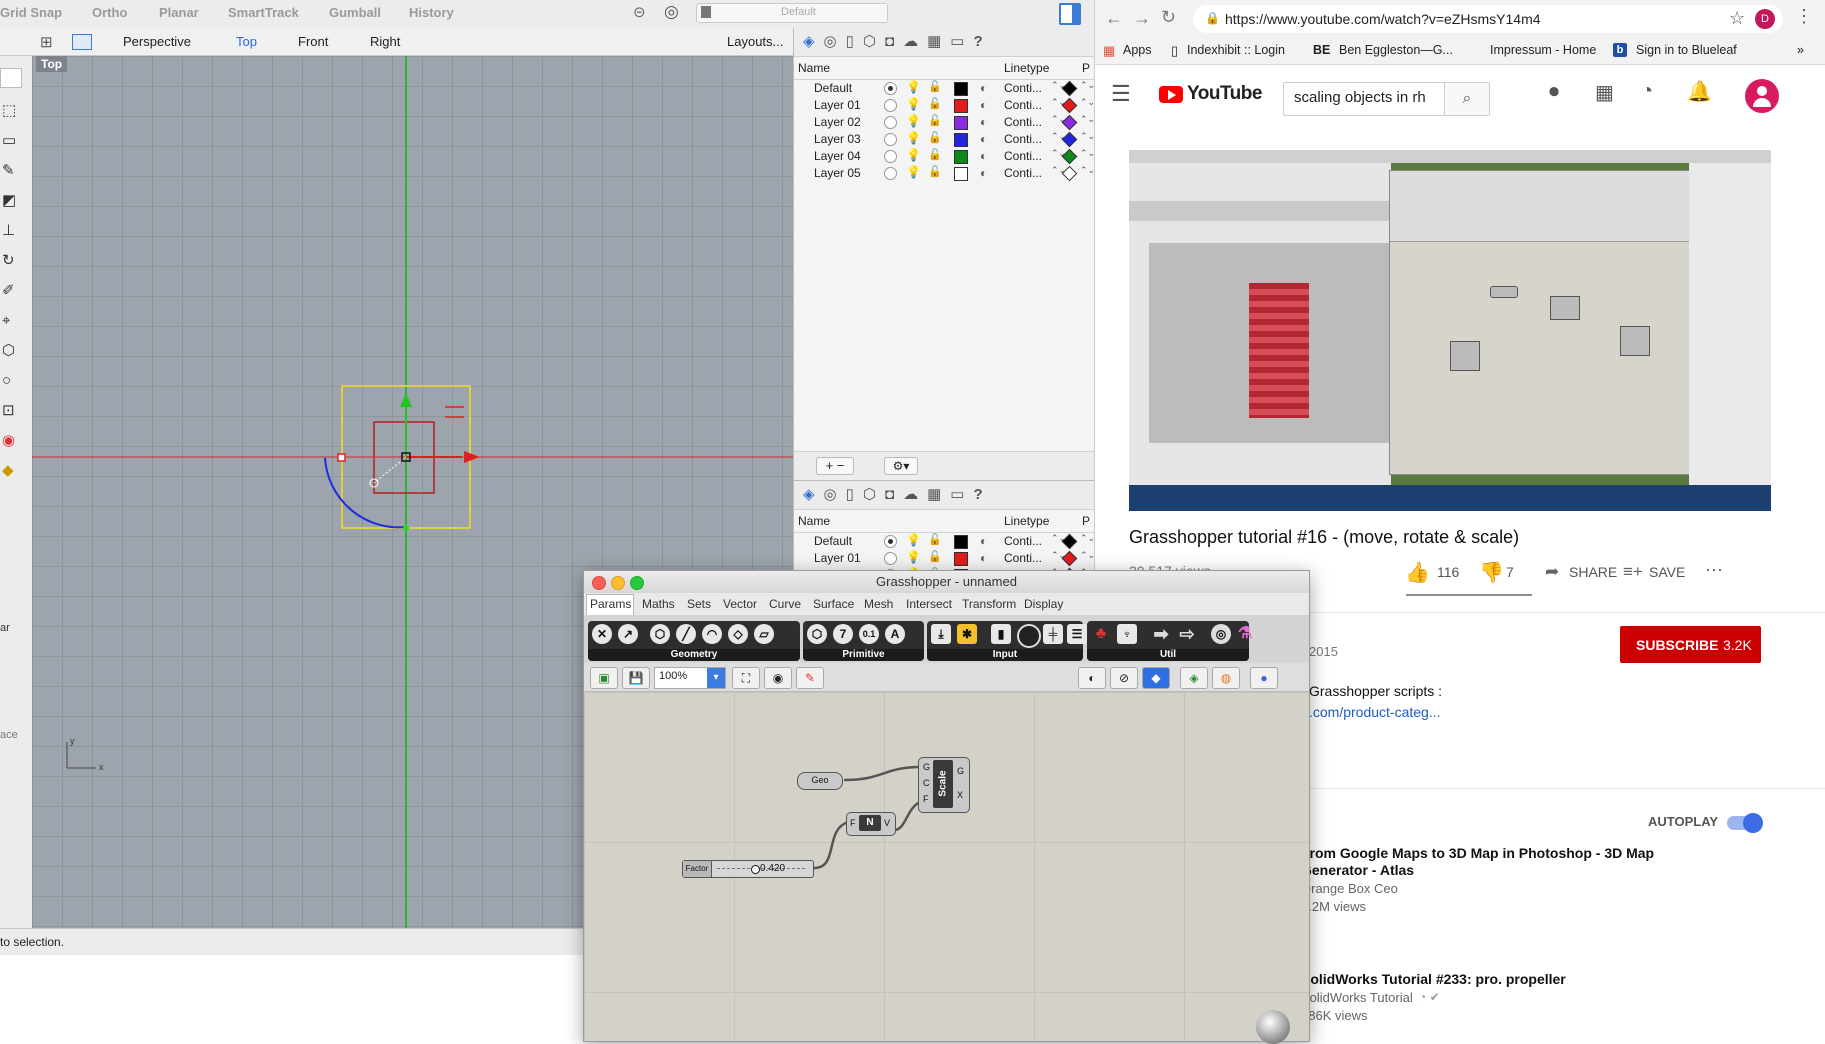 The width and height of the screenshot is (1825, 1044). Describe the element at coordinates (1604, 92) in the screenshot. I see `apps-icon: ▦` at that location.